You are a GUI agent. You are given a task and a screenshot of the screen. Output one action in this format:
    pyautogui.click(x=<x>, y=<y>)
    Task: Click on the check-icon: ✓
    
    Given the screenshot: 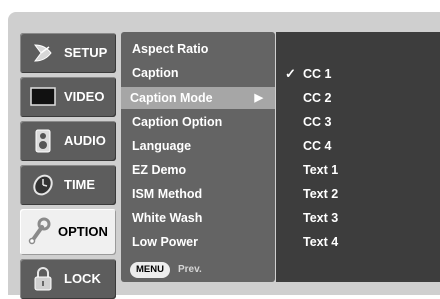 What is the action you would take?
    pyautogui.click(x=290, y=73)
    